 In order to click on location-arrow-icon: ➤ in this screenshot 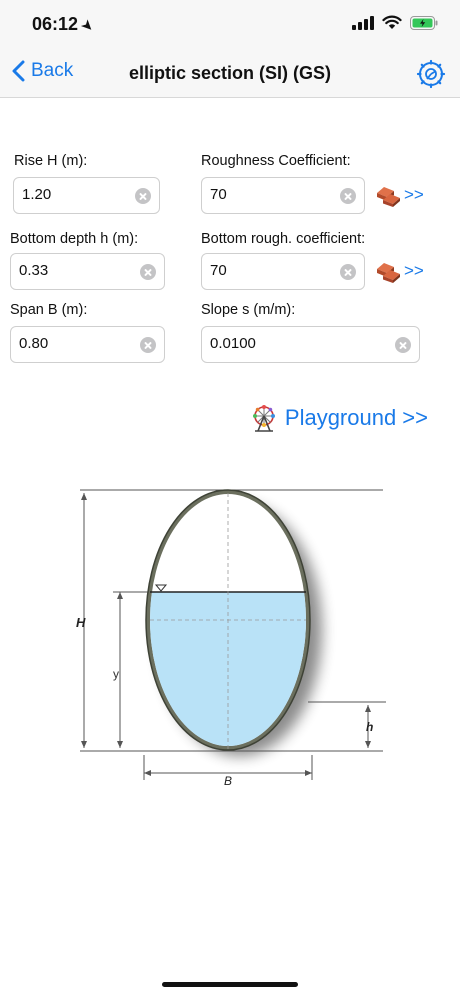, I will do `click(88, 25)`.